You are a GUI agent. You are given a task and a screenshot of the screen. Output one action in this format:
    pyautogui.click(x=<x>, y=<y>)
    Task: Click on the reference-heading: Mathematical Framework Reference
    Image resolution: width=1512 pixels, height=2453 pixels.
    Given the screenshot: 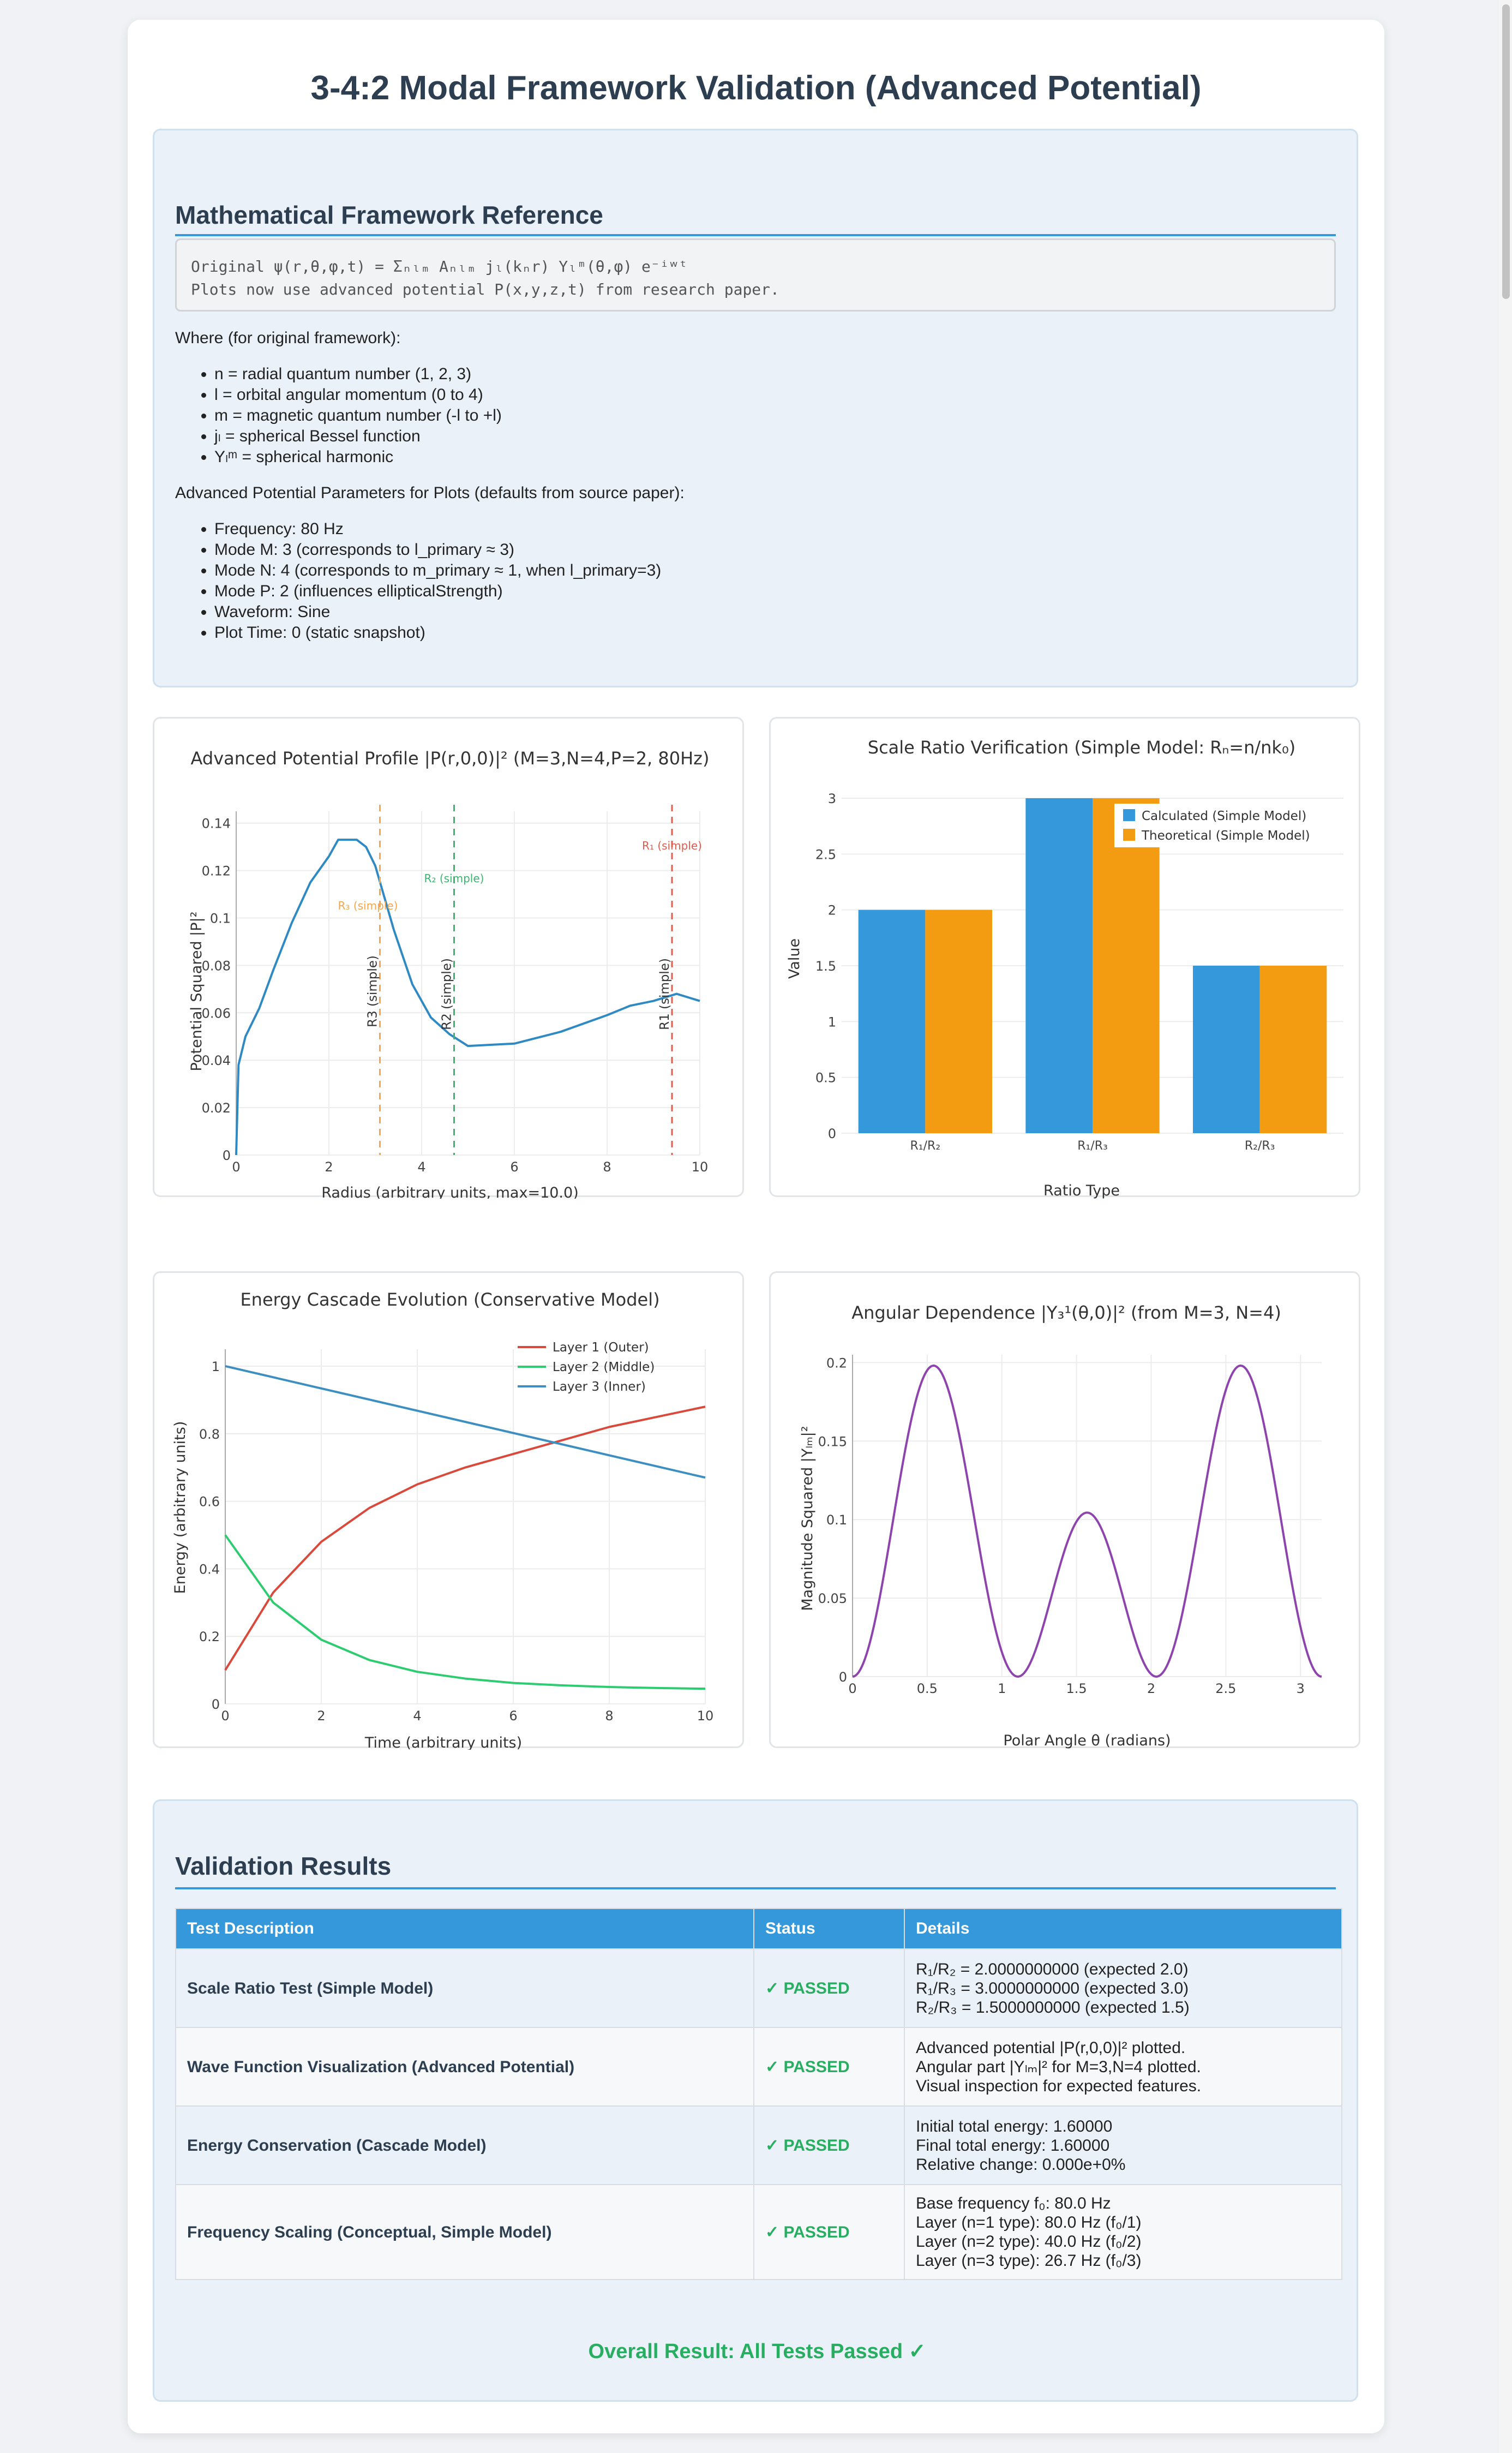 What is the action you would take?
    pyautogui.click(x=389, y=215)
    